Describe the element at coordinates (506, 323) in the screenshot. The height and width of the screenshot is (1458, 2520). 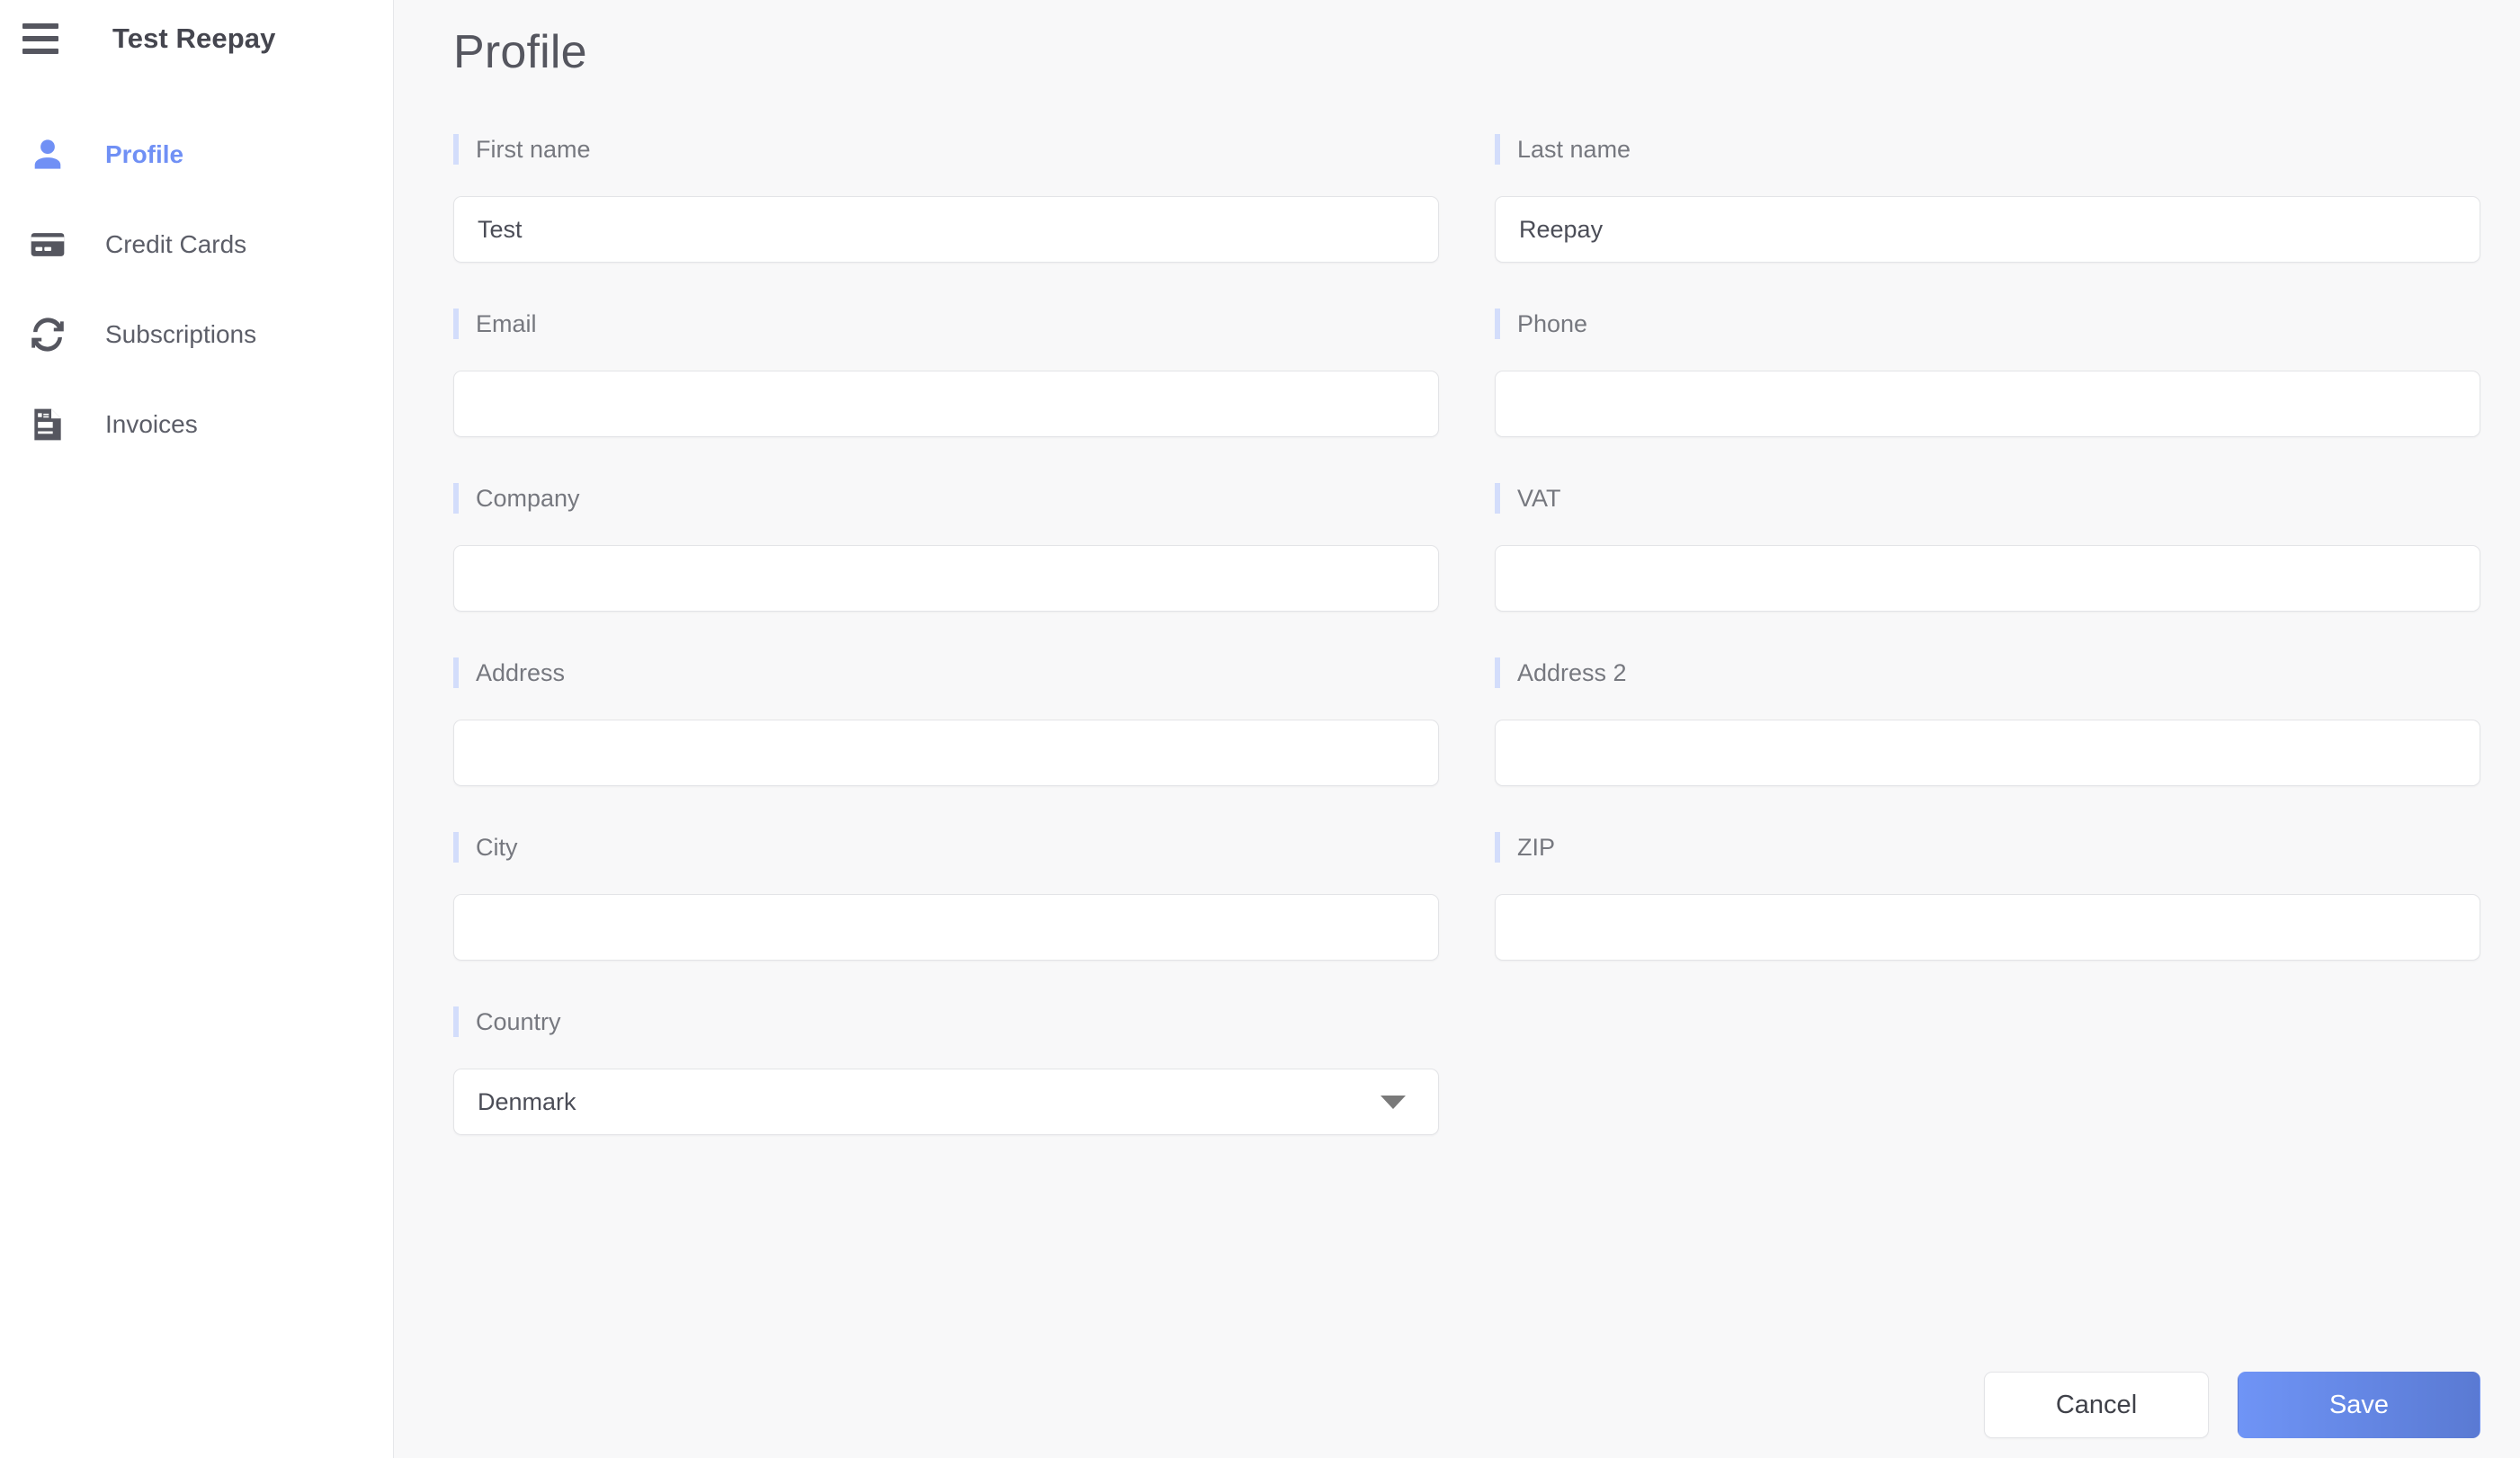
I see `field-label-text: Email` at that location.